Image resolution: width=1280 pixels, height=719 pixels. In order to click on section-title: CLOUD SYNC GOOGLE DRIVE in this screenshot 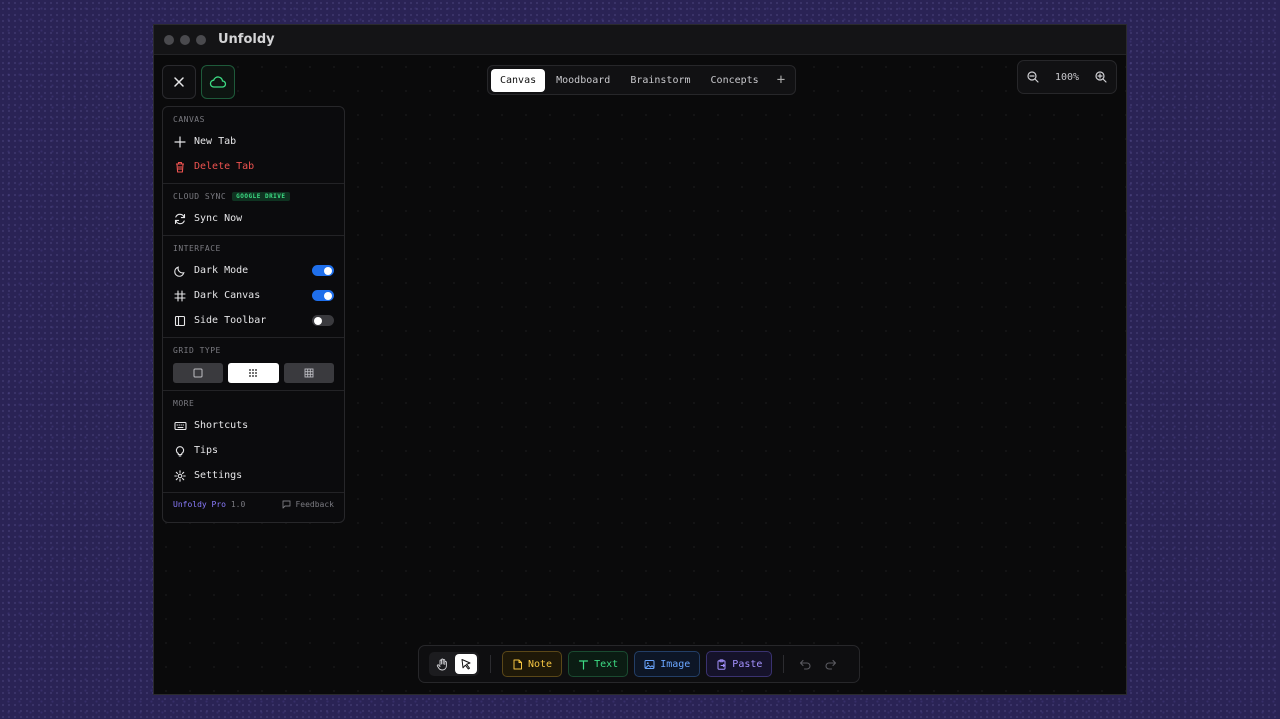, I will do `click(253, 197)`.